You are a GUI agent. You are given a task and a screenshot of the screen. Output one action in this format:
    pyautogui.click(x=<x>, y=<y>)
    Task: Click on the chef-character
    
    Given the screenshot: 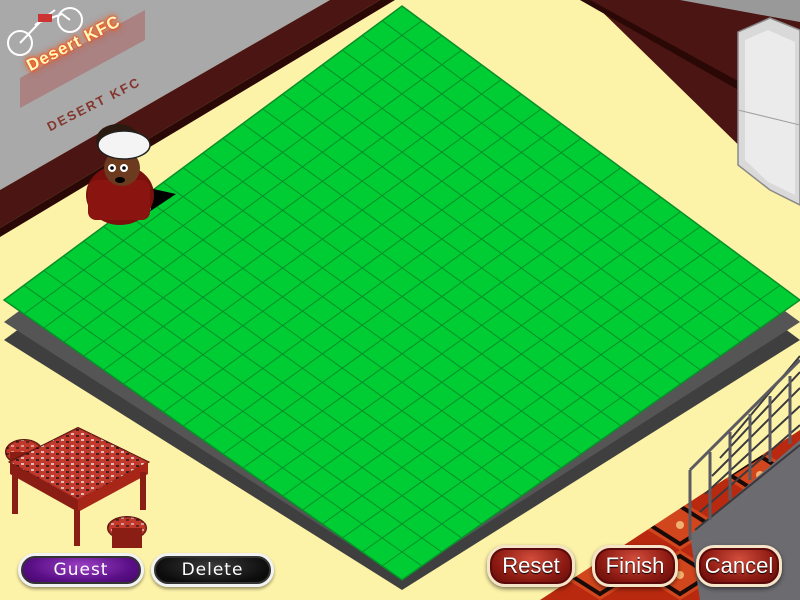 What is the action you would take?
    pyautogui.click(x=120, y=174)
    